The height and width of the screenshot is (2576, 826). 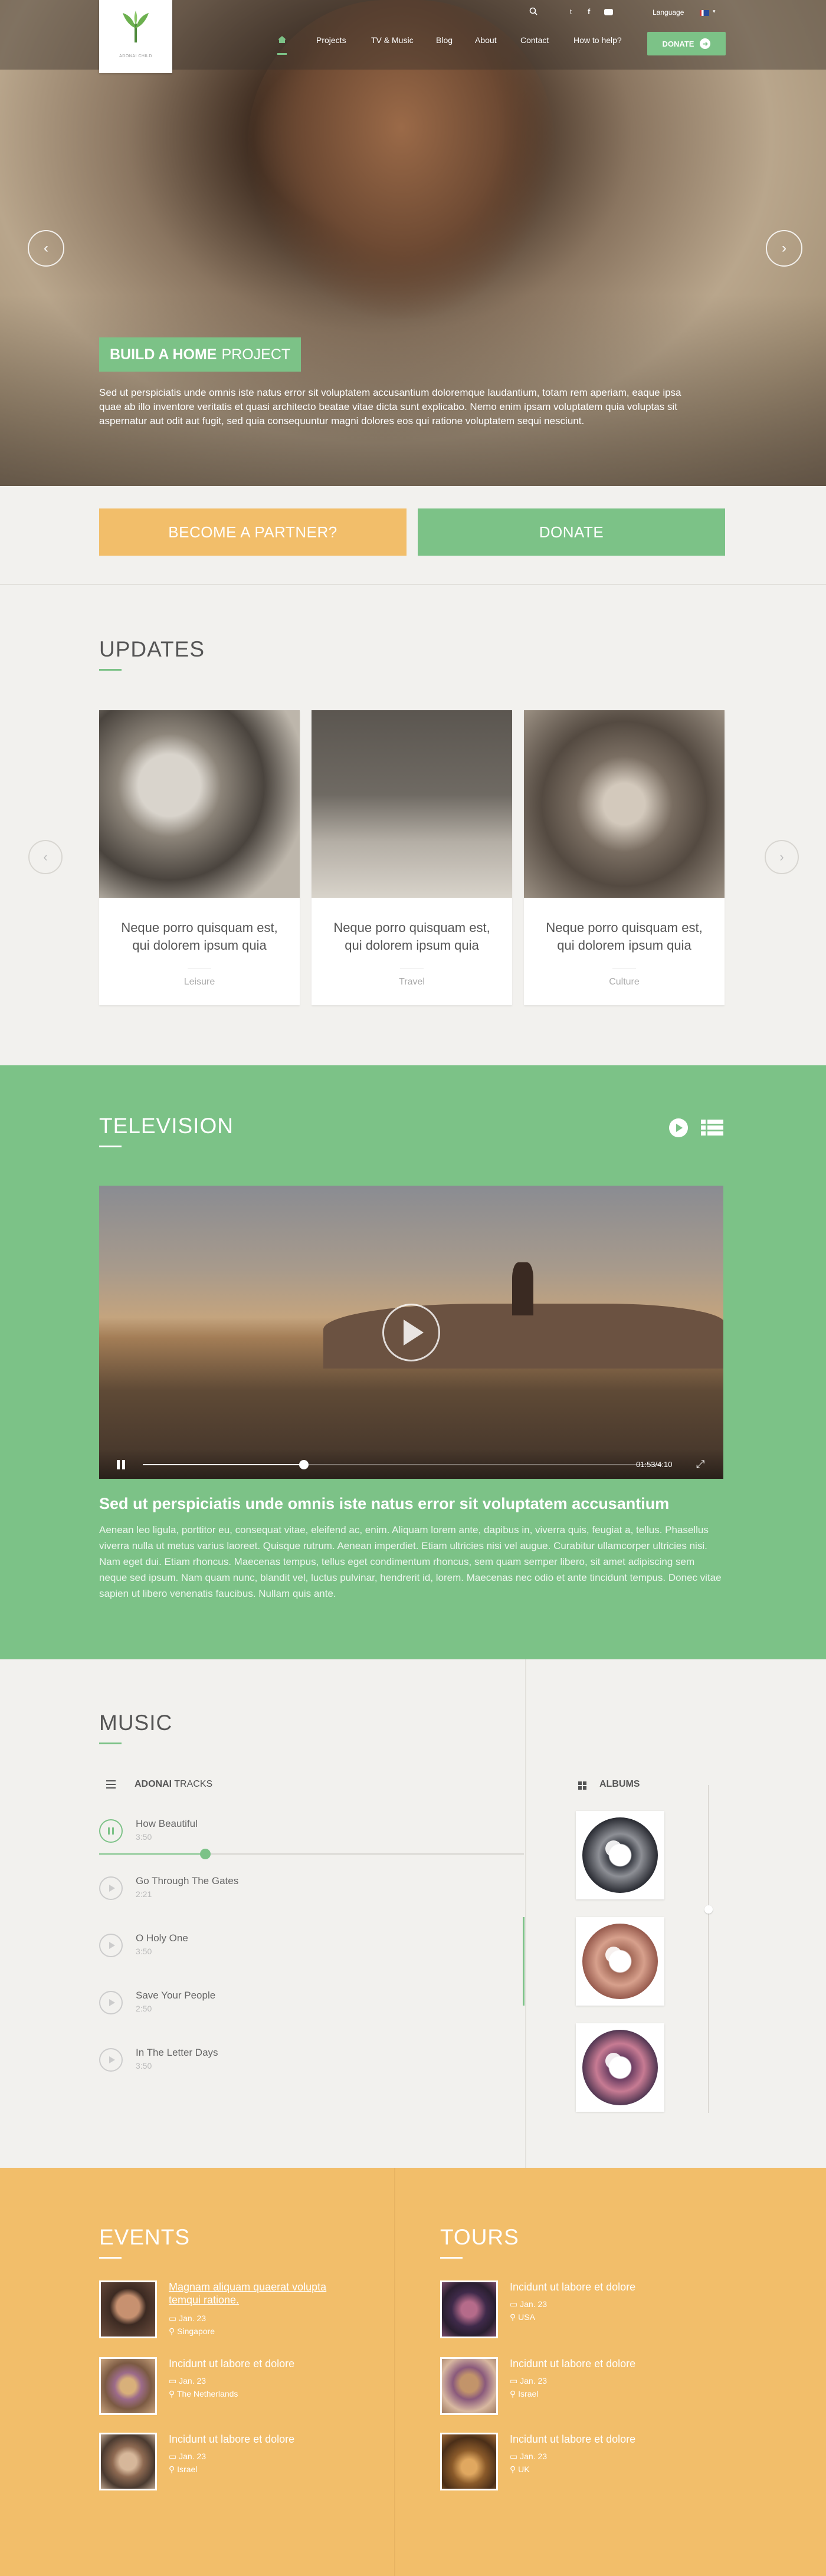 I want to click on become-partner-button: BECOME A PARTNER?, so click(x=253, y=532).